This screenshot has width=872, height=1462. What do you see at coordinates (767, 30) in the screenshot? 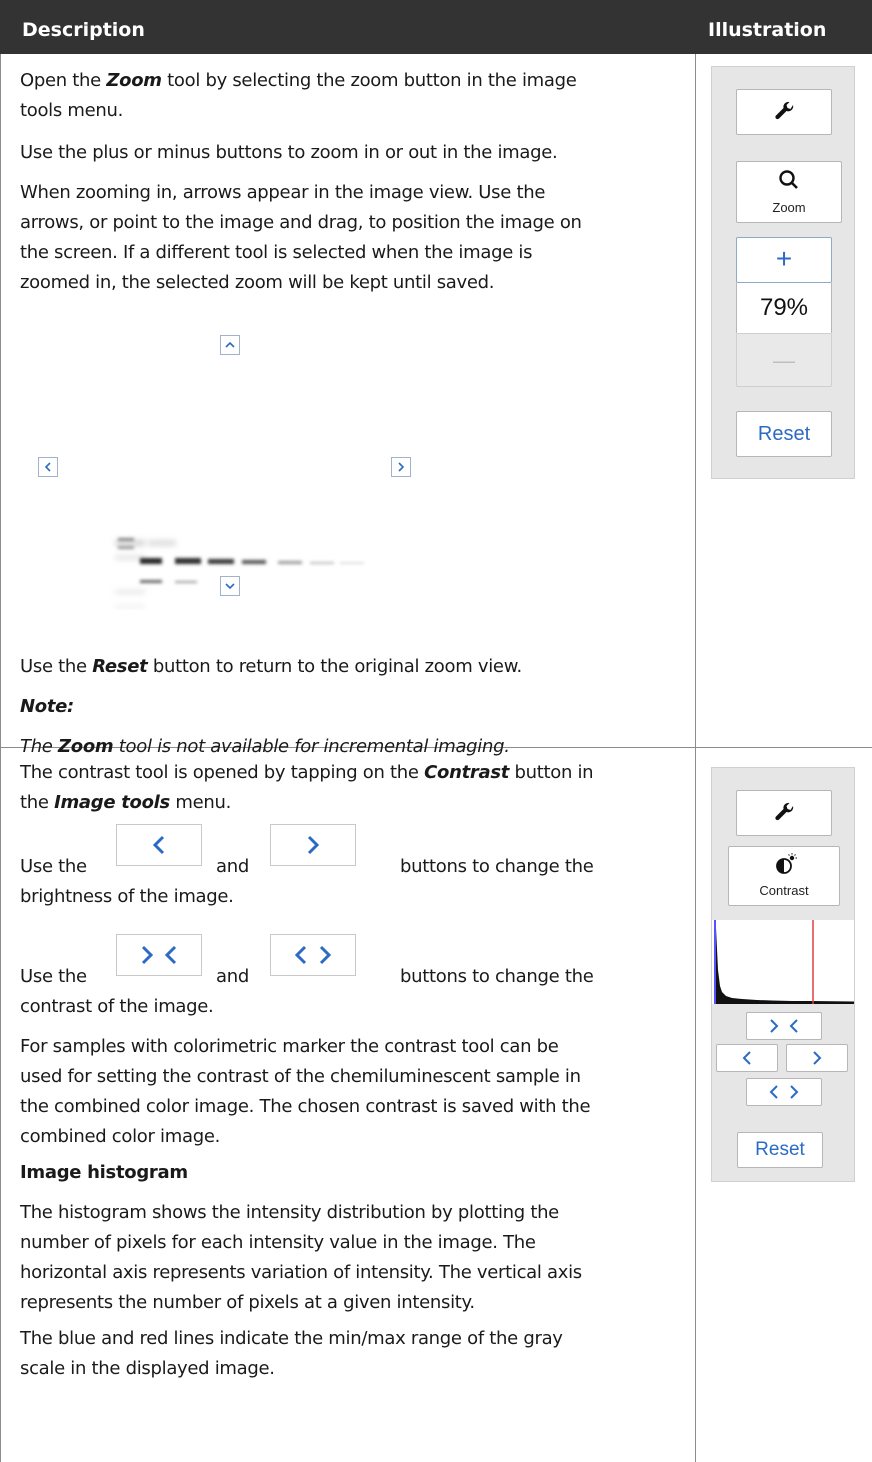
I see `column-header-illustration: Illustration` at bounding box center [767, 30].